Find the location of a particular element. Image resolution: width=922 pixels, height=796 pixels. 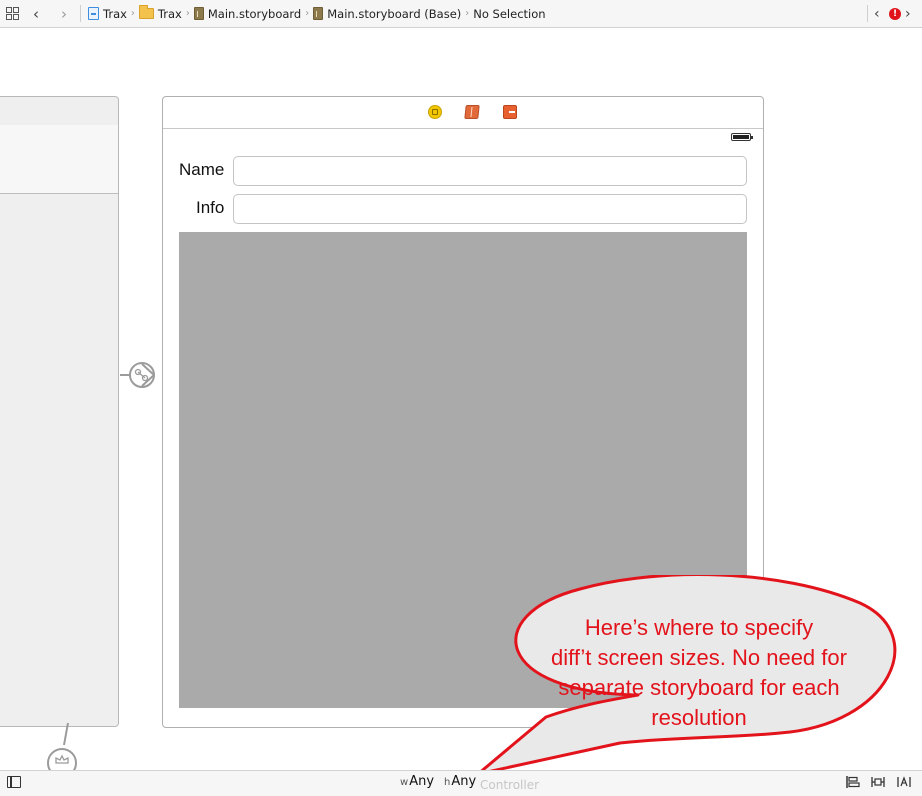

canvas-bottom-bar: Controller w Any h Any is located at coordinates (461, 783).